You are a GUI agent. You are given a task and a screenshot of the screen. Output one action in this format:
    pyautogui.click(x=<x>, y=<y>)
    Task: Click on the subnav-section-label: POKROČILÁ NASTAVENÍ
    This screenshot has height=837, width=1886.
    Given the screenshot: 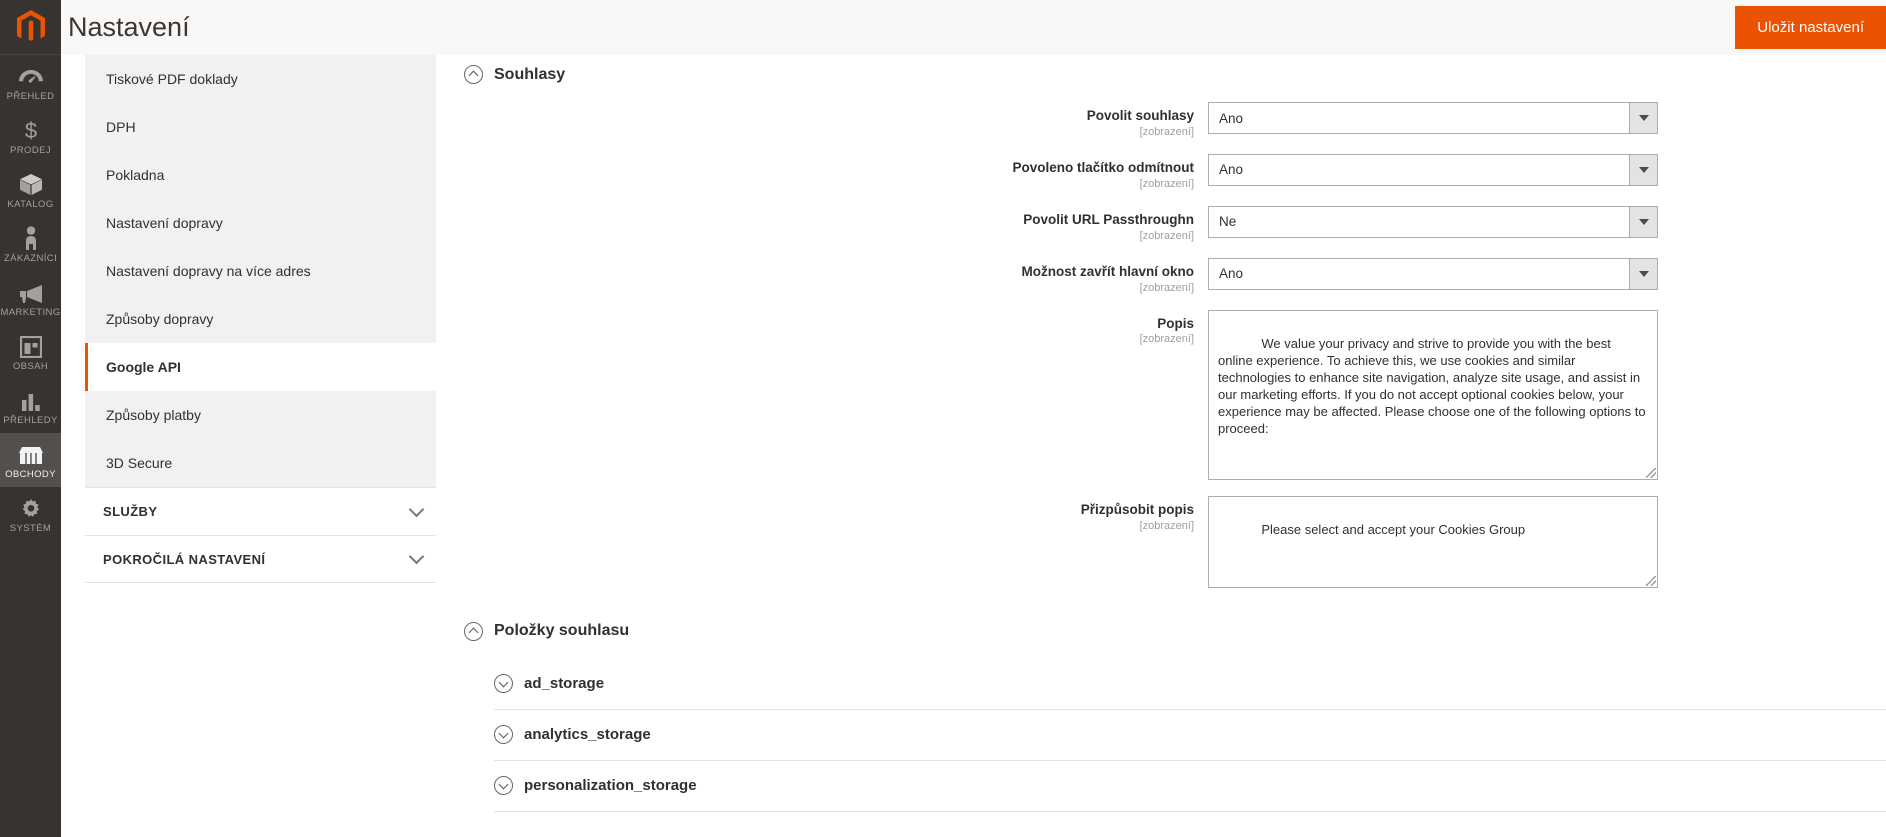 What is the action you would take?
    pyautogui.click(x=184, y=559)
    